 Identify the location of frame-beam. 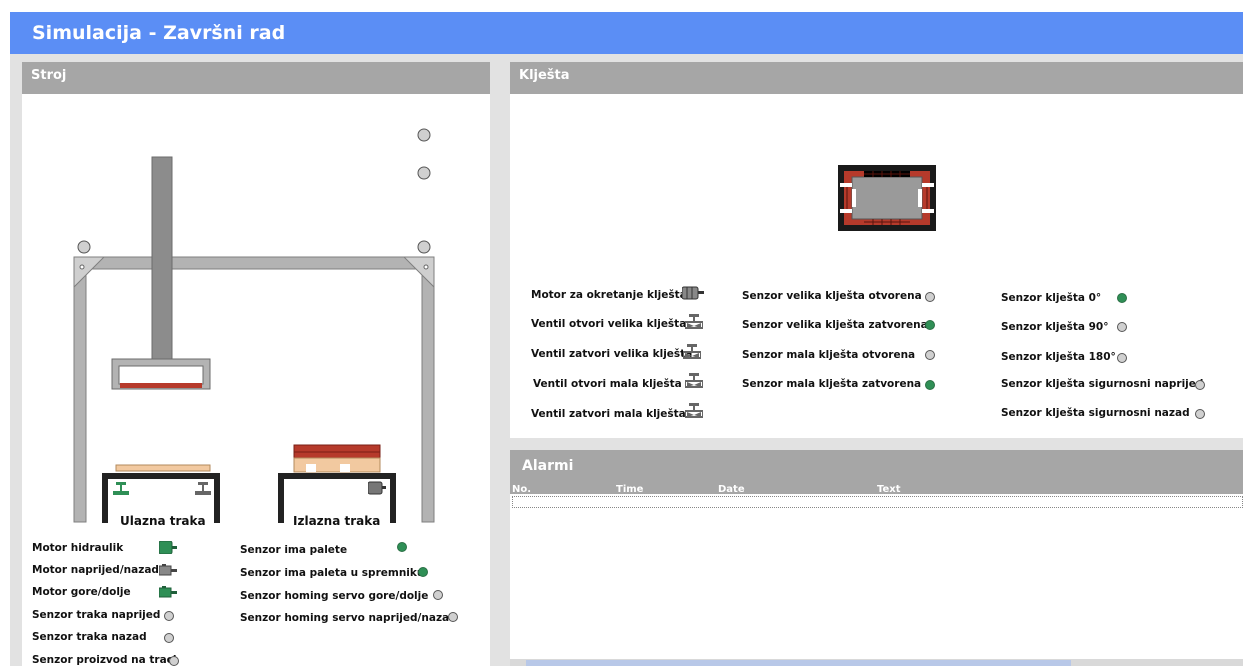
(254, 263).